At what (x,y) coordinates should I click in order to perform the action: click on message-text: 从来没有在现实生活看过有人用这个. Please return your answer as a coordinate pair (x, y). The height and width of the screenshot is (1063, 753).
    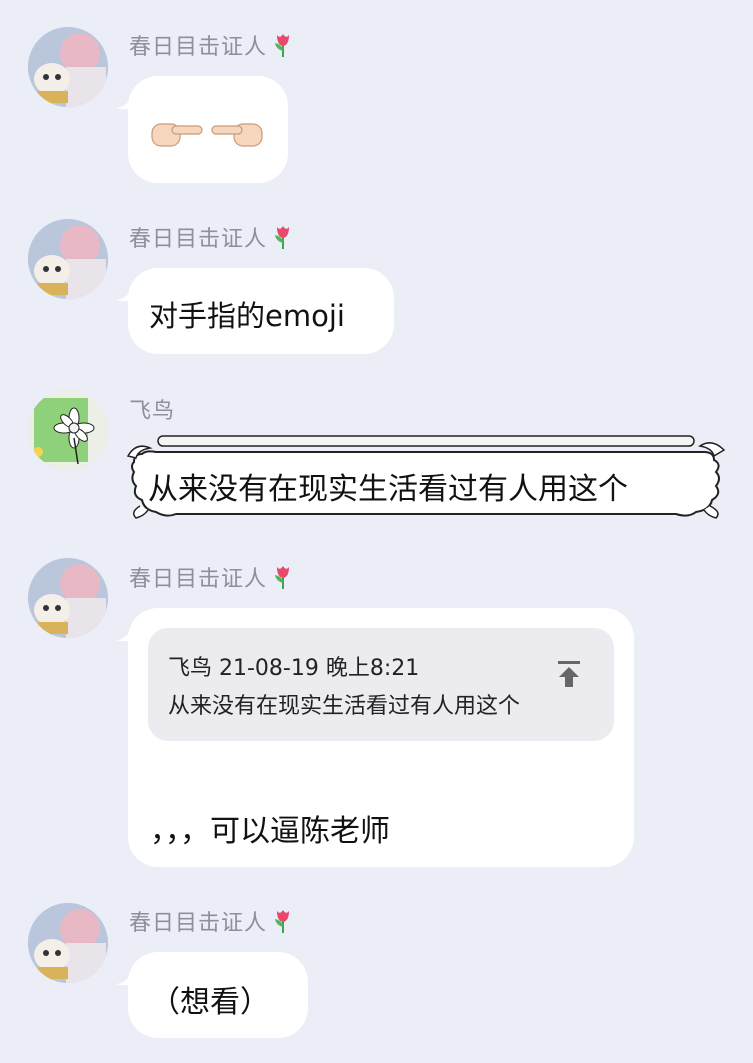
    Looking at the image, I should click on (388, 489).